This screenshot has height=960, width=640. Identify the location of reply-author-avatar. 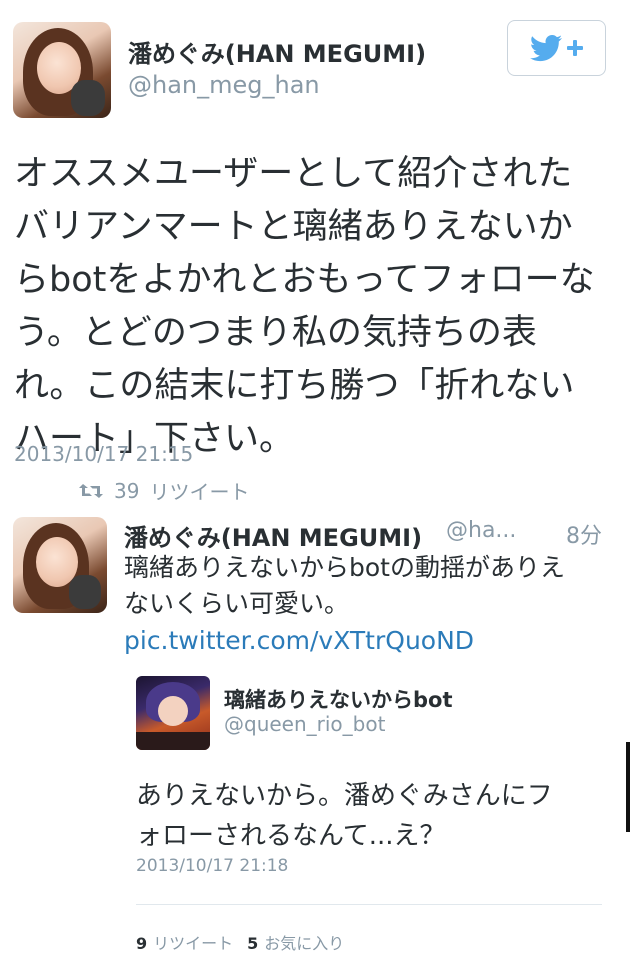
(60, 565).